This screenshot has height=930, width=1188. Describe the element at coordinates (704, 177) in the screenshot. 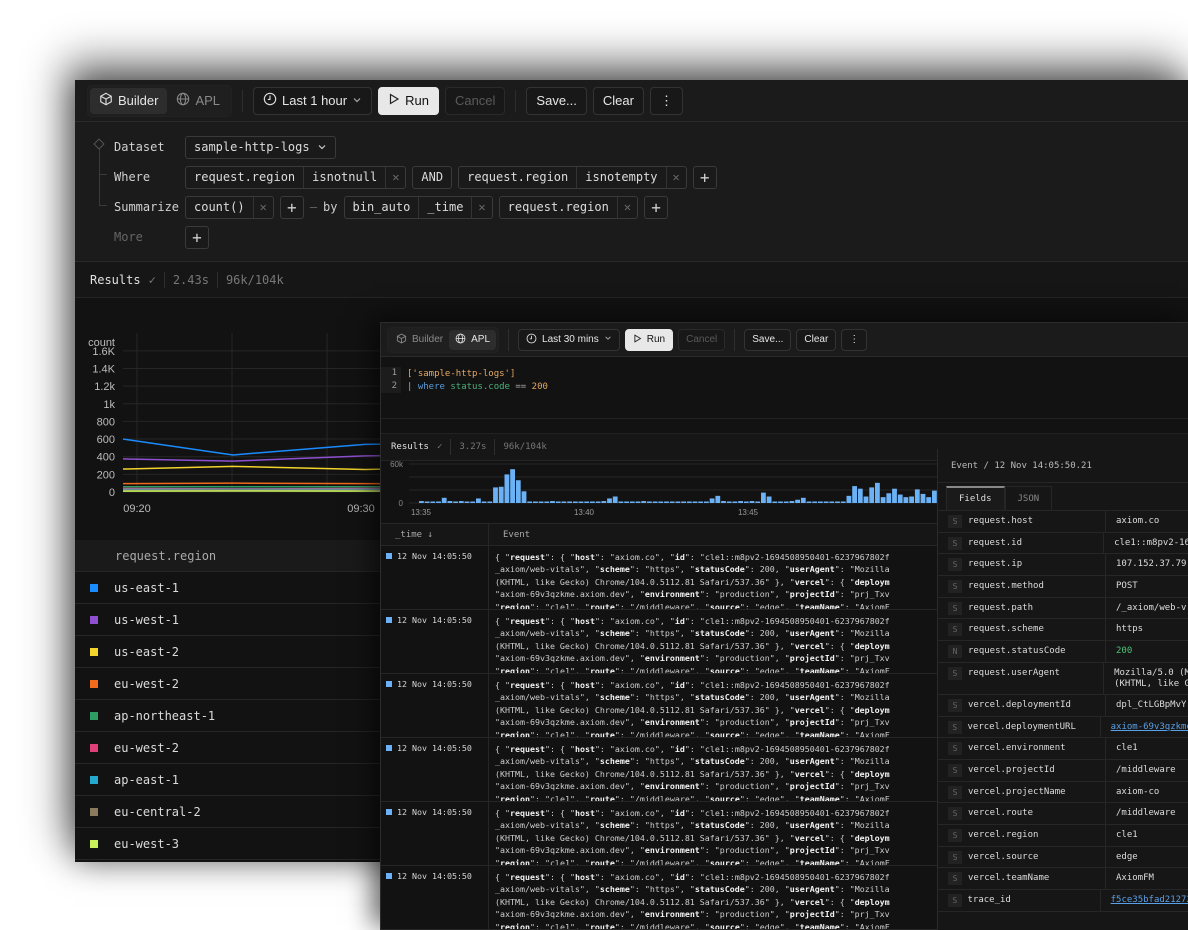

I see `add-filter-button: +` at that location.